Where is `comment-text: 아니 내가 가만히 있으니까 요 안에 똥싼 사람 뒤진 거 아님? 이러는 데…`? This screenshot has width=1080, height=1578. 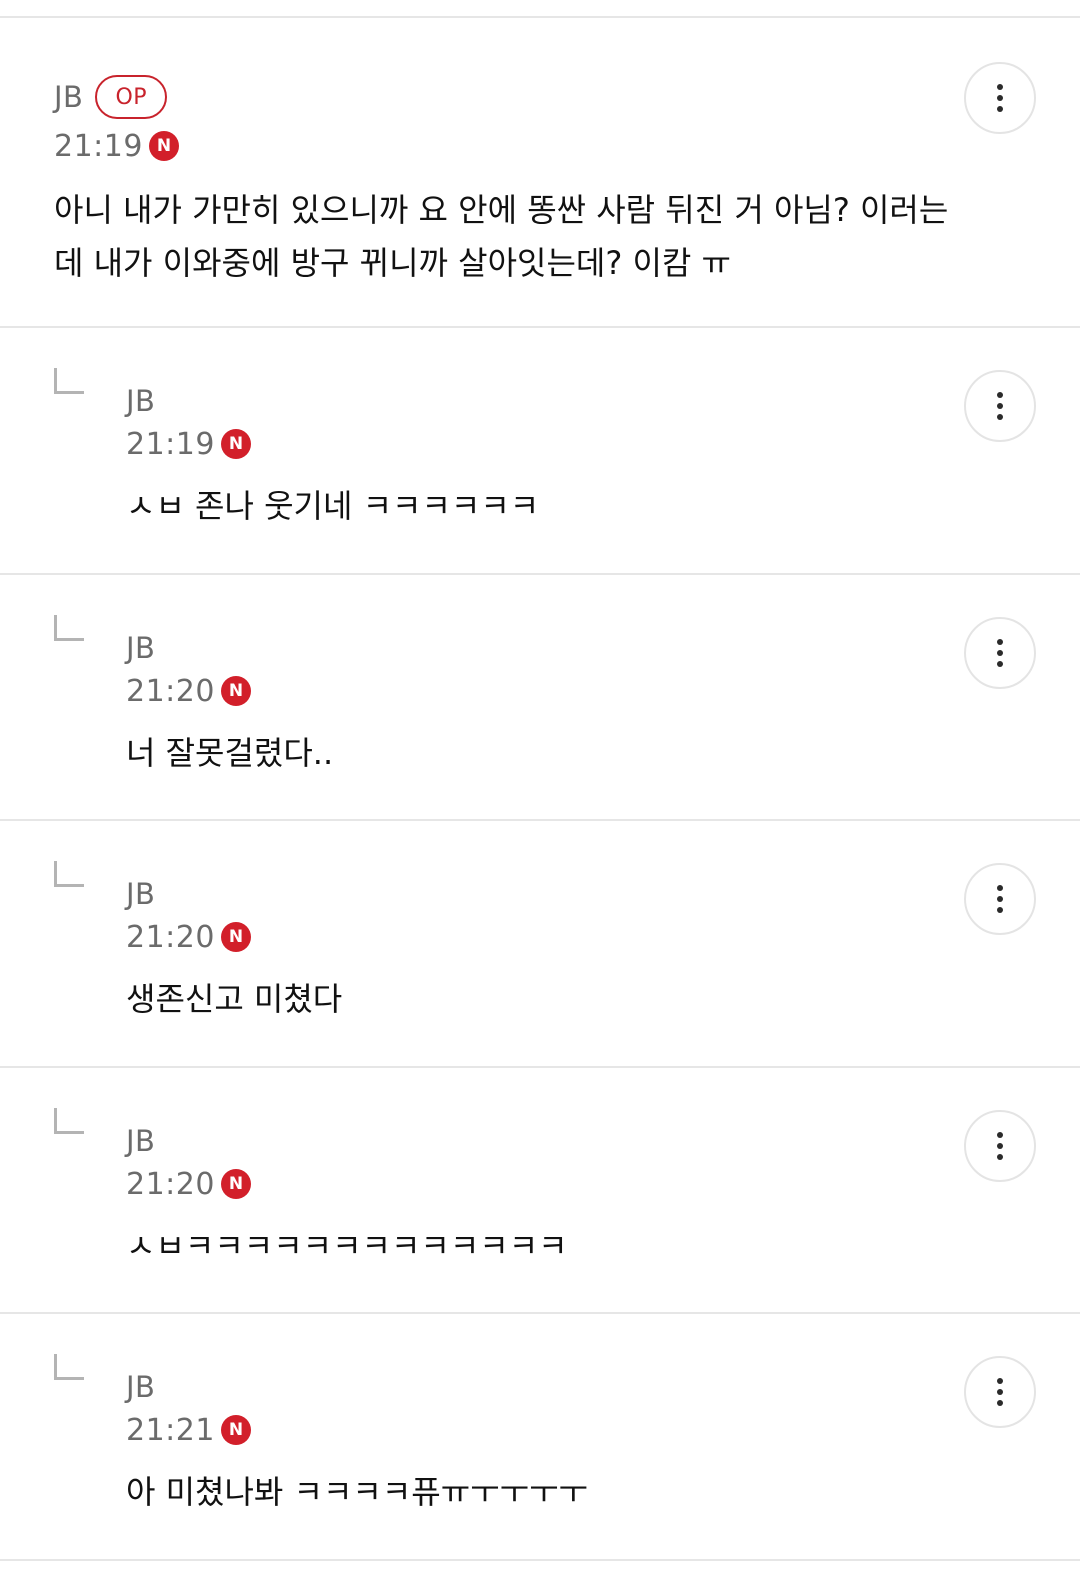 comment-text: 아니 내가 가만히 있으니까 요 안에 똥싼 사람 뒤진 거 아님? 이러는 데… is located at coordinates (501, 236).